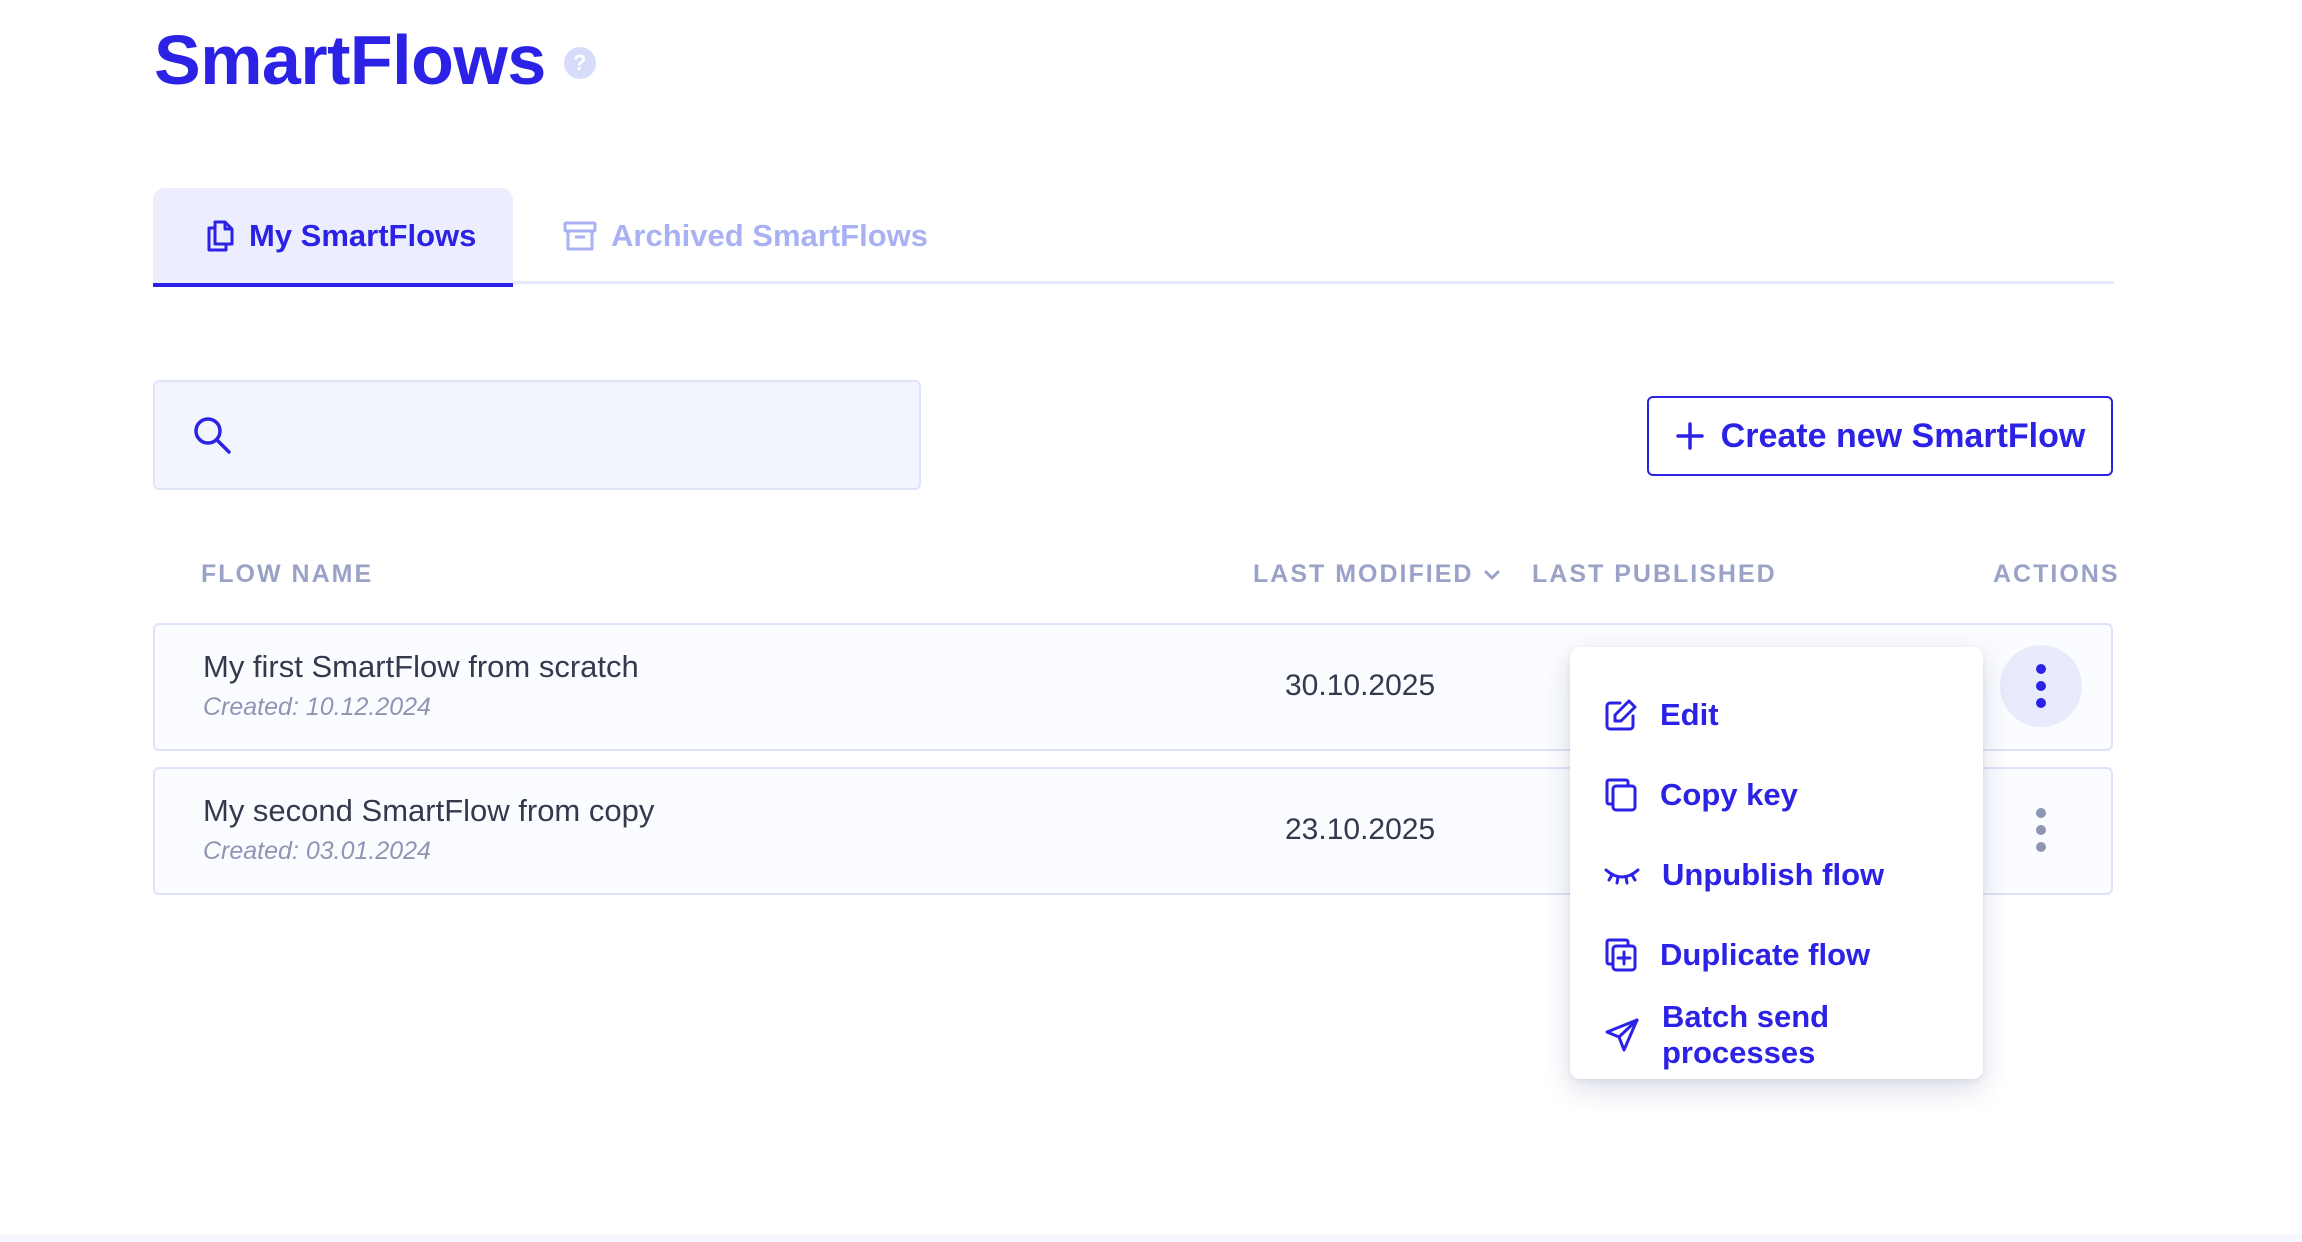 This screenshot has width=2302, height=1242. Describe the element at coordinates (1151, 1238) in the screenshot. I see `page-footer-strip` at that location.